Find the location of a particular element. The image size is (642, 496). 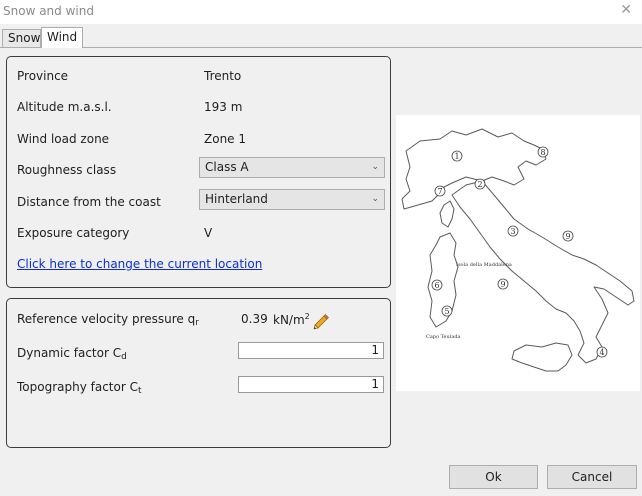

title-bar: Snow and wind ✕ is located at coordinates (321, 12).